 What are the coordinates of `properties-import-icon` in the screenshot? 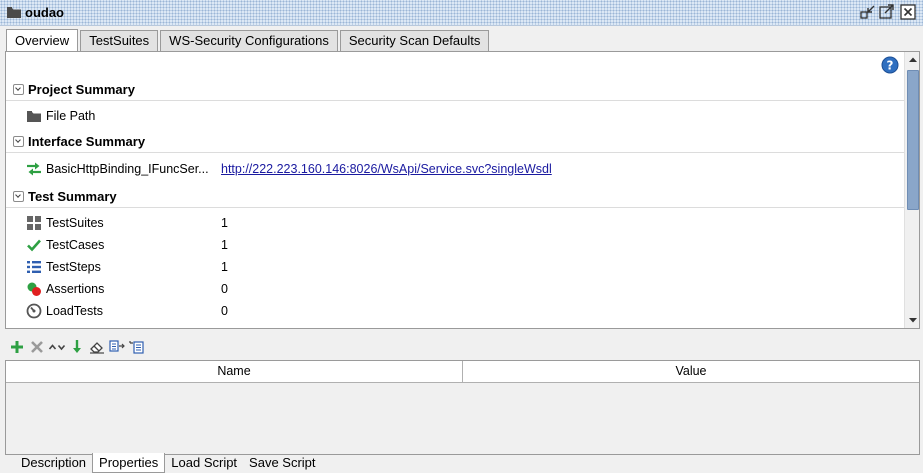 It's located at (136, 347).